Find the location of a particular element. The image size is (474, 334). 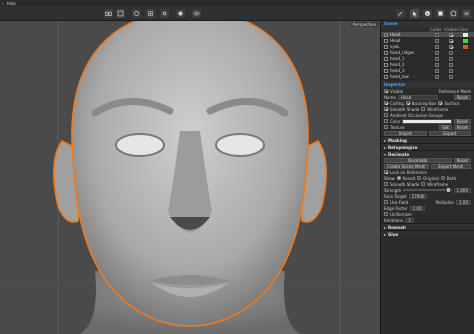

section-remesh: Remesh is located at coordinates (427, 226).